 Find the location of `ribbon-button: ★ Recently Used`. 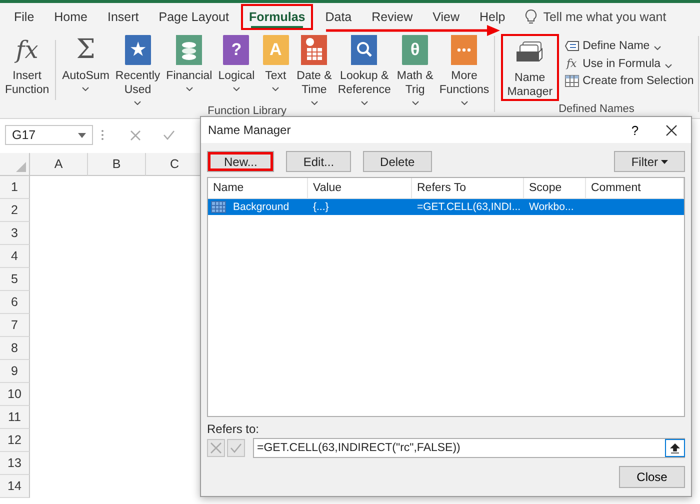

ribbon-button: ★ Recently Used is located at coordinates (138, 69).